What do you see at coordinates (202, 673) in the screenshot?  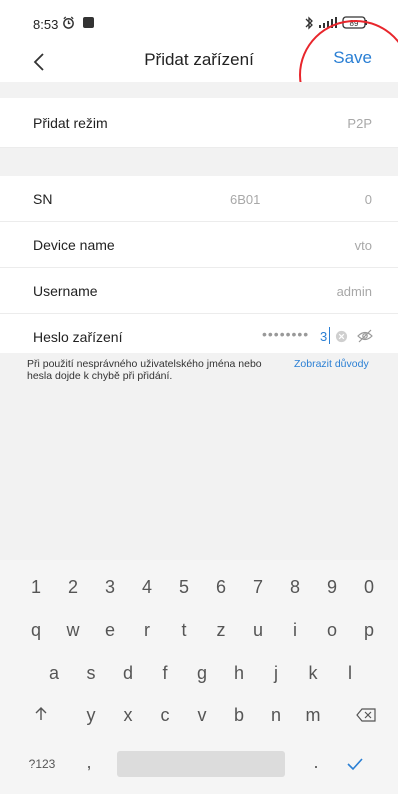 I see `key-g: g` at bounding box center [202, 673].